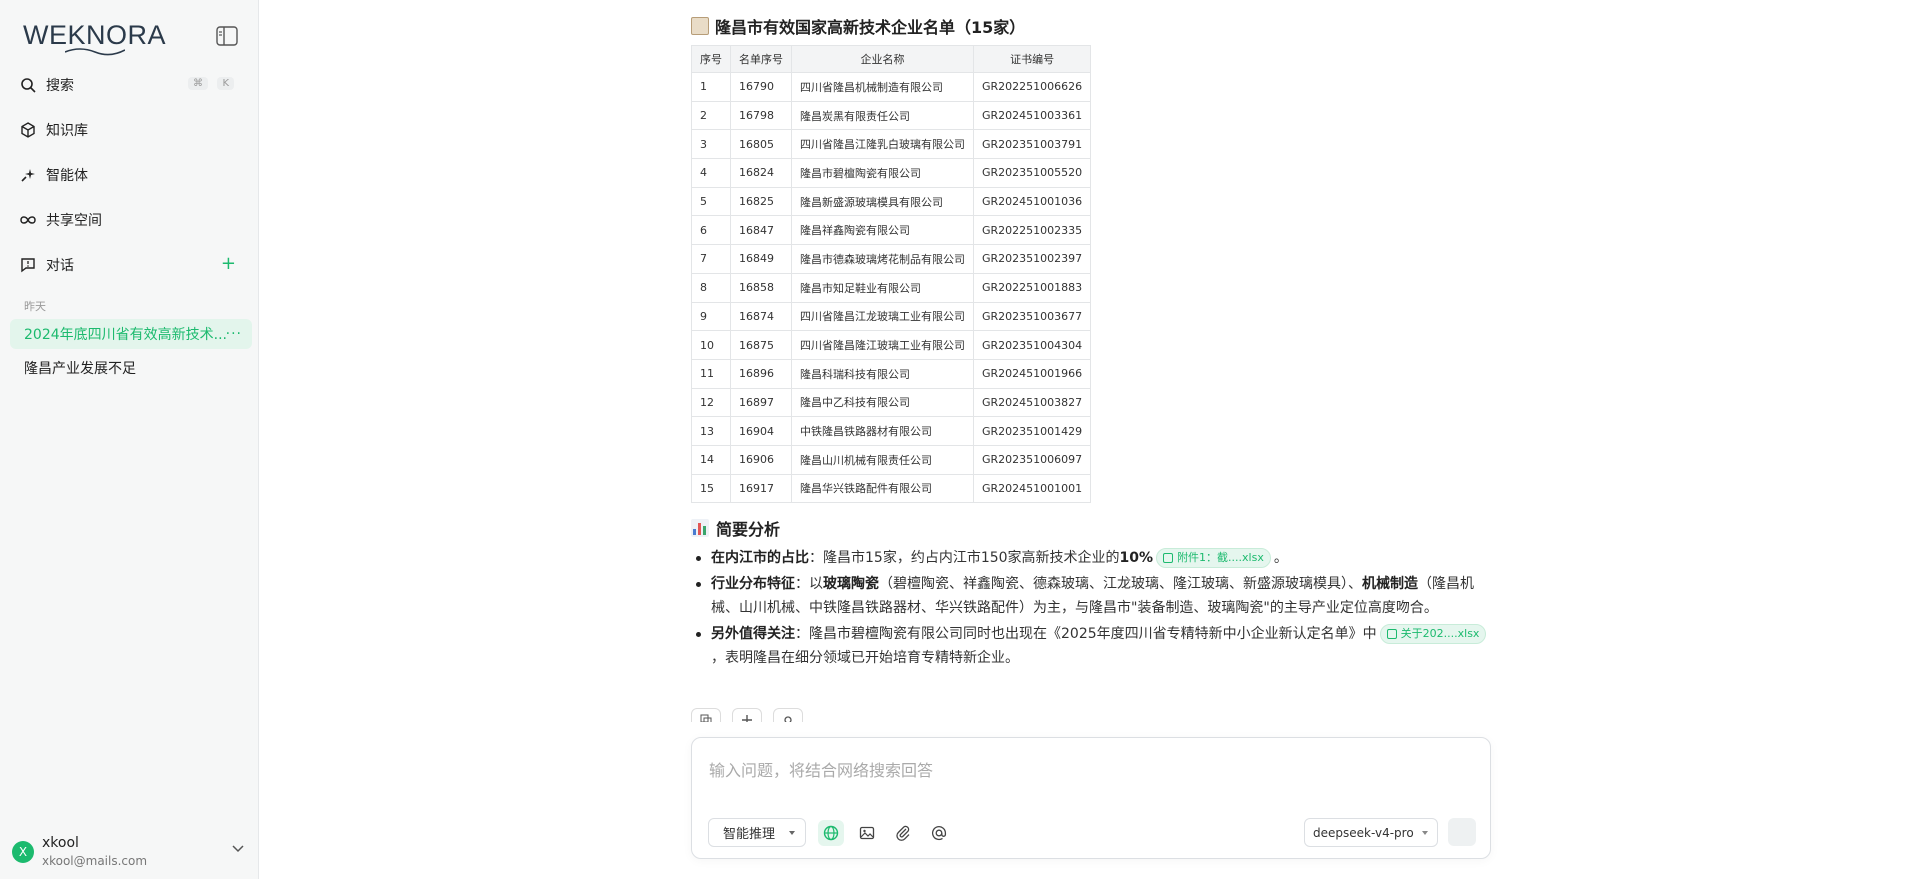 The image size is (1920, 879). Describe the element at coordinates (753, 634) in the screenshot. I see `bullet-label: 另外值得关注` at that location.